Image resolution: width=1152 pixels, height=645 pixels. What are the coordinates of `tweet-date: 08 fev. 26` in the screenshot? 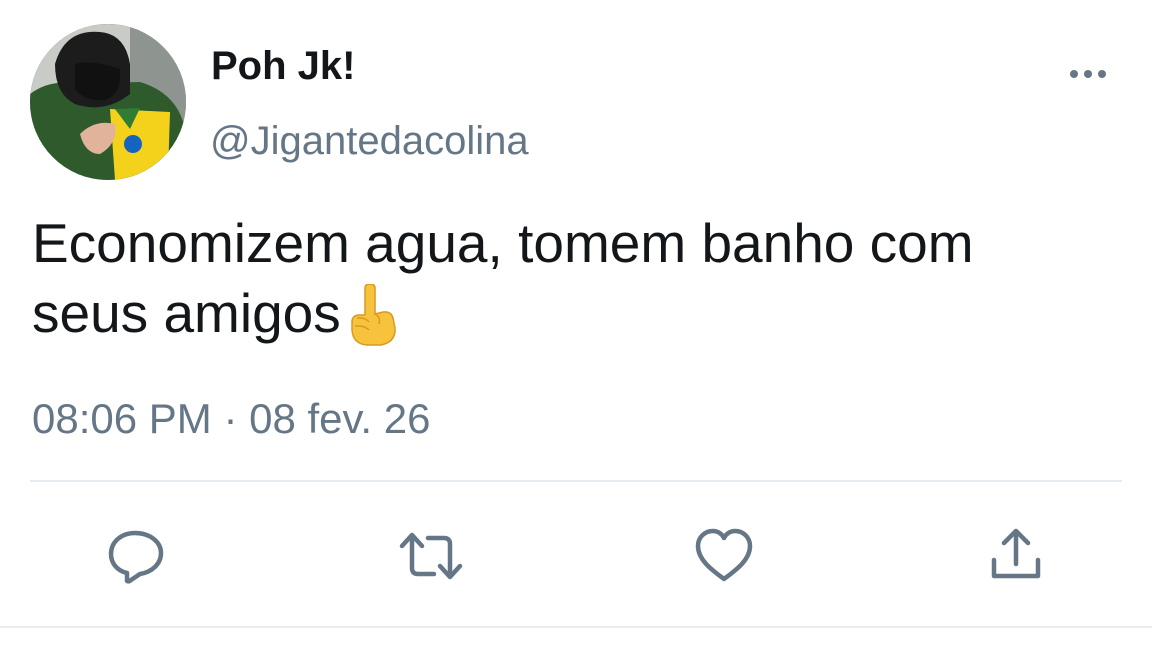 It's located at (340, 418).